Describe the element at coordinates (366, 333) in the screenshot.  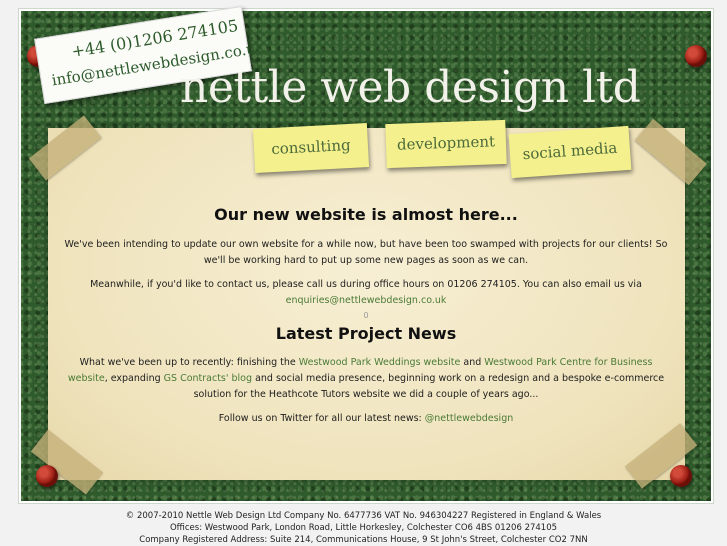
I see `news-heading: Latest Project News` at that location.